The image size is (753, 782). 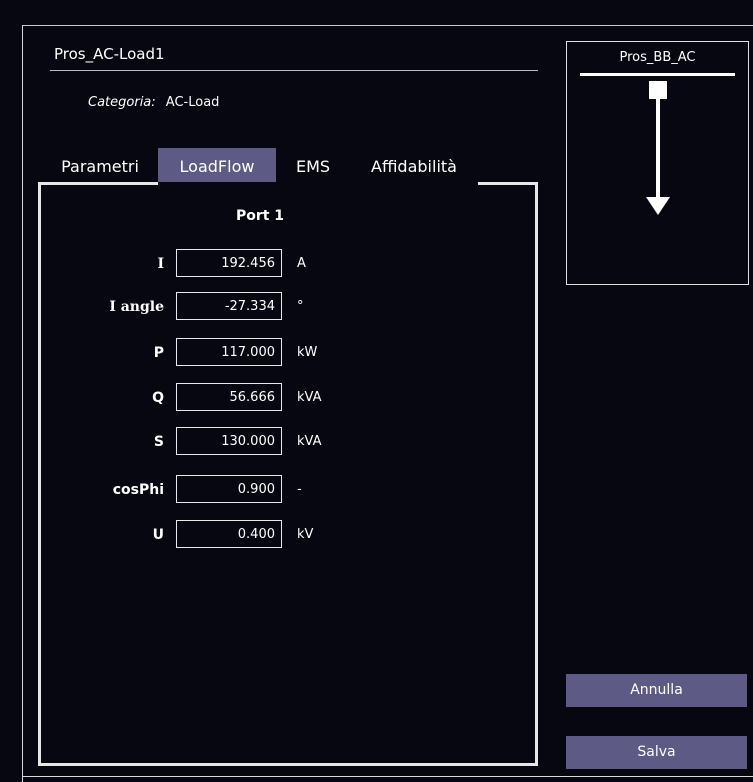 I want to click on row-label-i: I, so click(x=160, y=264).